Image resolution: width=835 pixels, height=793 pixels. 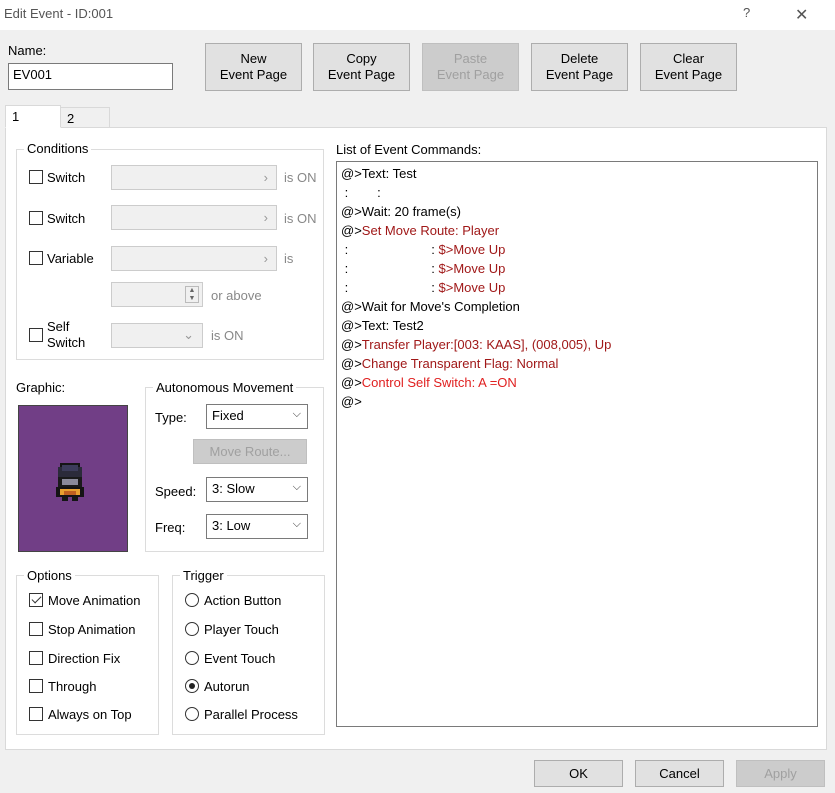 What do you see at coordinates (579, 67) in the screenshot?
I see `delete-event-page-button: Delete Event Page` at bounding box center [579, 67].